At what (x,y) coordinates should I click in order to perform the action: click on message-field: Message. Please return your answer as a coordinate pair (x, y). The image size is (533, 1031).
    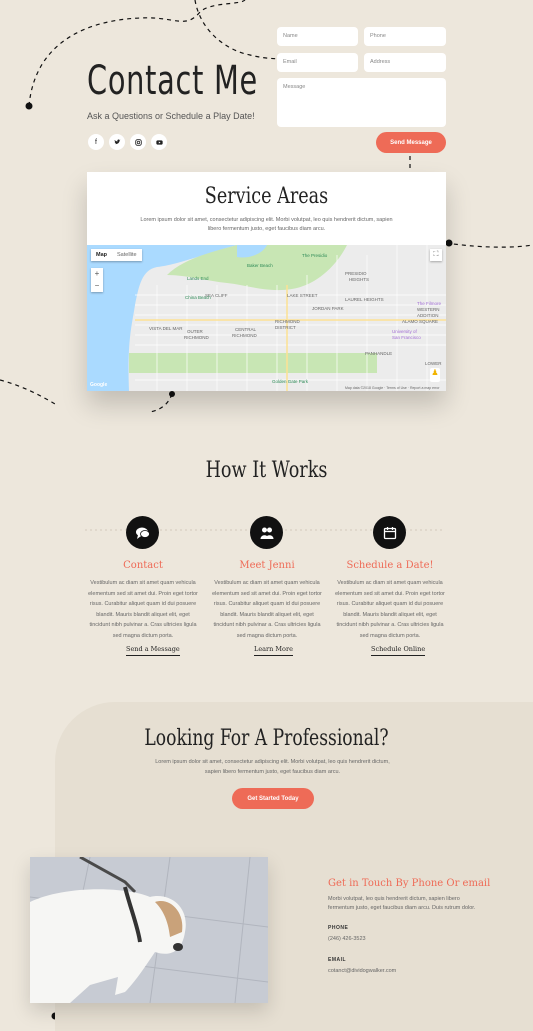
    Looking at the image, I should click on (361, 102).